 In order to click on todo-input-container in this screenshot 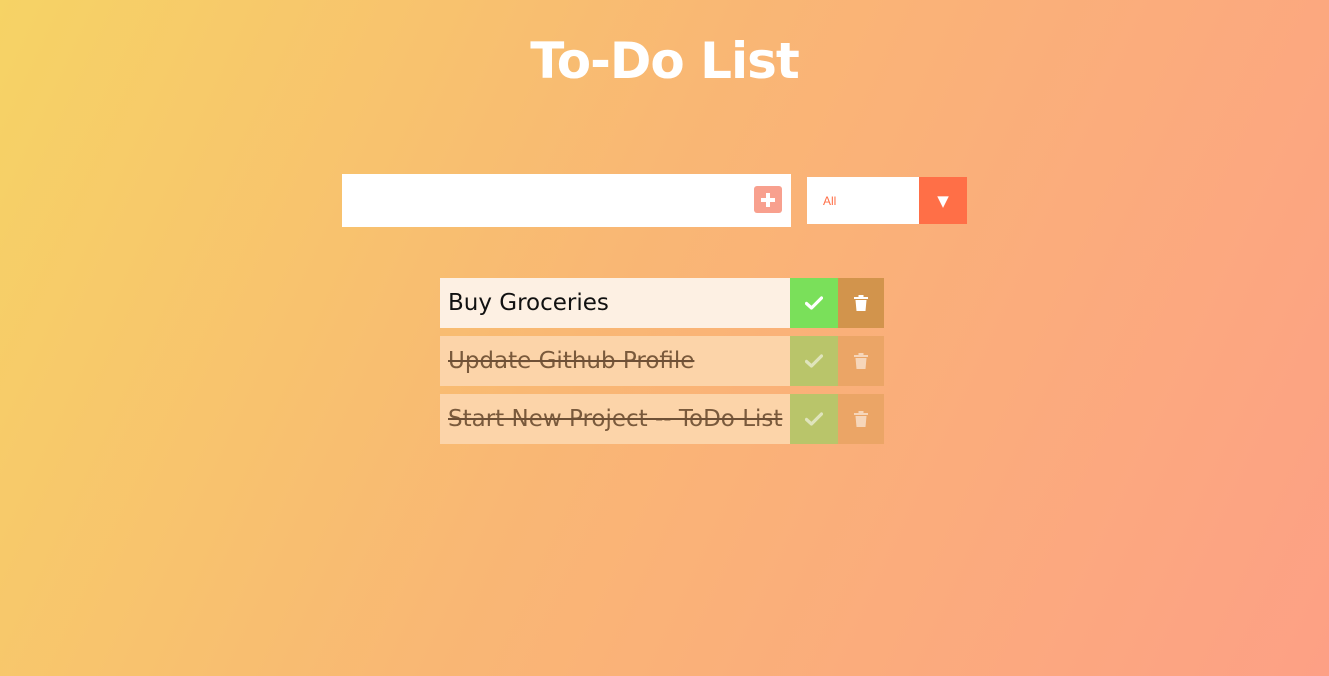, I will do `click(566, 200)`.